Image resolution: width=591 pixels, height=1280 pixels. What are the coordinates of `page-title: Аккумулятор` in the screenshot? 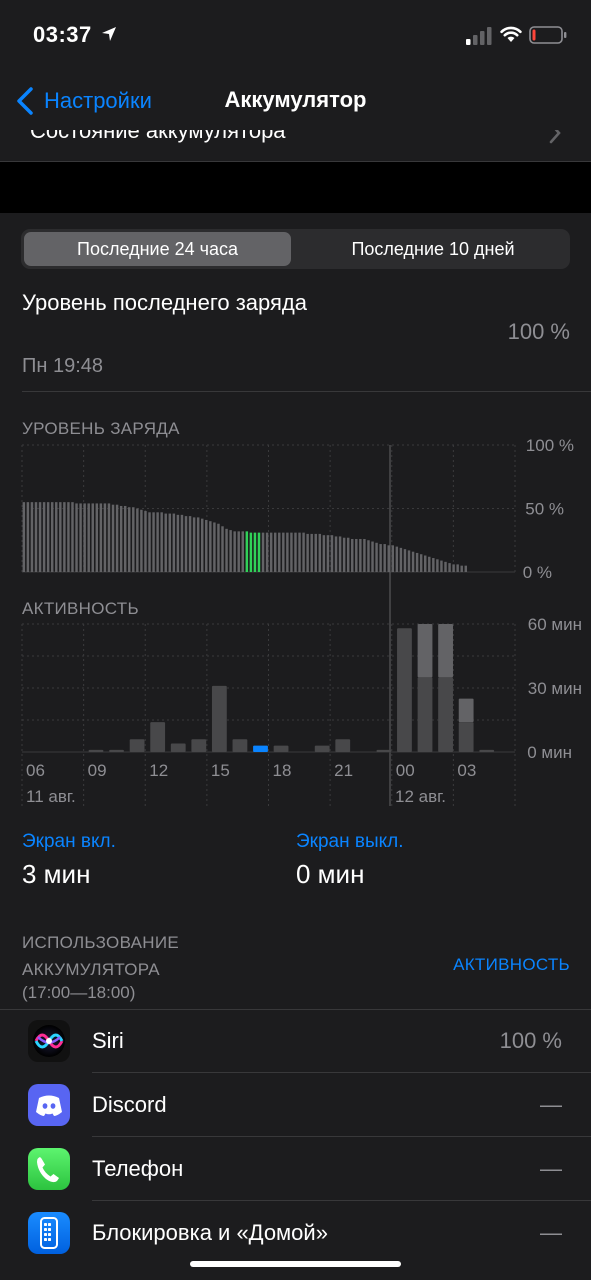 It's located at (295, 100).